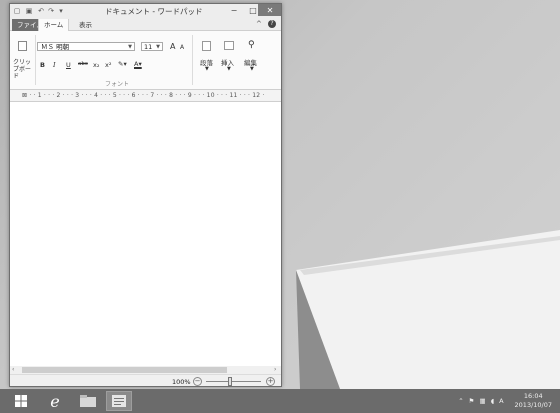 Image resolution: width=560 pixels, height=413 pixels. I want to click on save-icon: ▣, so click(29, 11).